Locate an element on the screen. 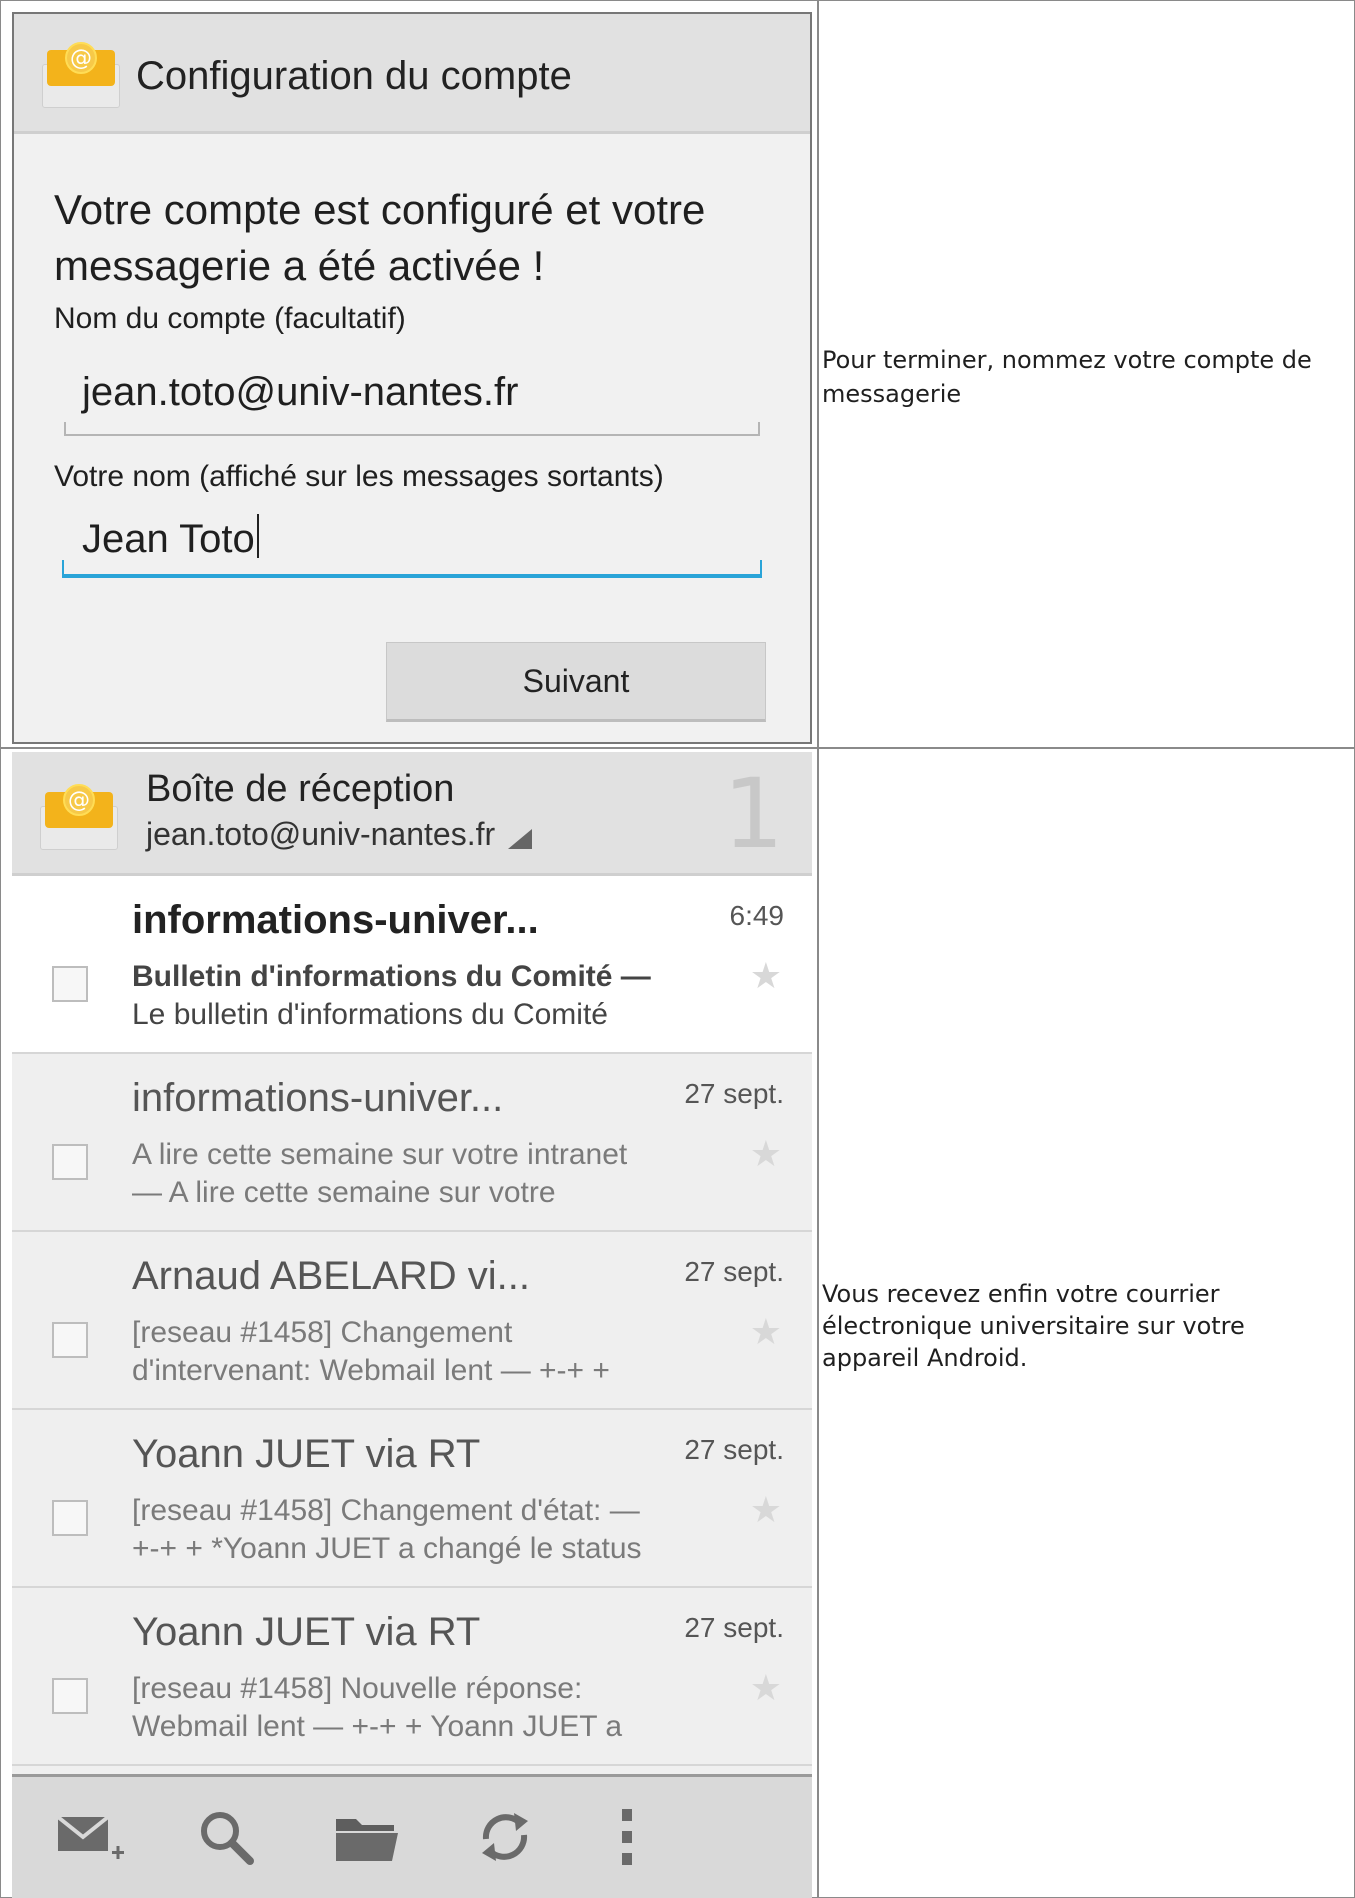 This screenshot has height=1898, width=1355. caption-step1-line1: Pour terminer, nommez votre compte de is located at coordinates (1067, 360).